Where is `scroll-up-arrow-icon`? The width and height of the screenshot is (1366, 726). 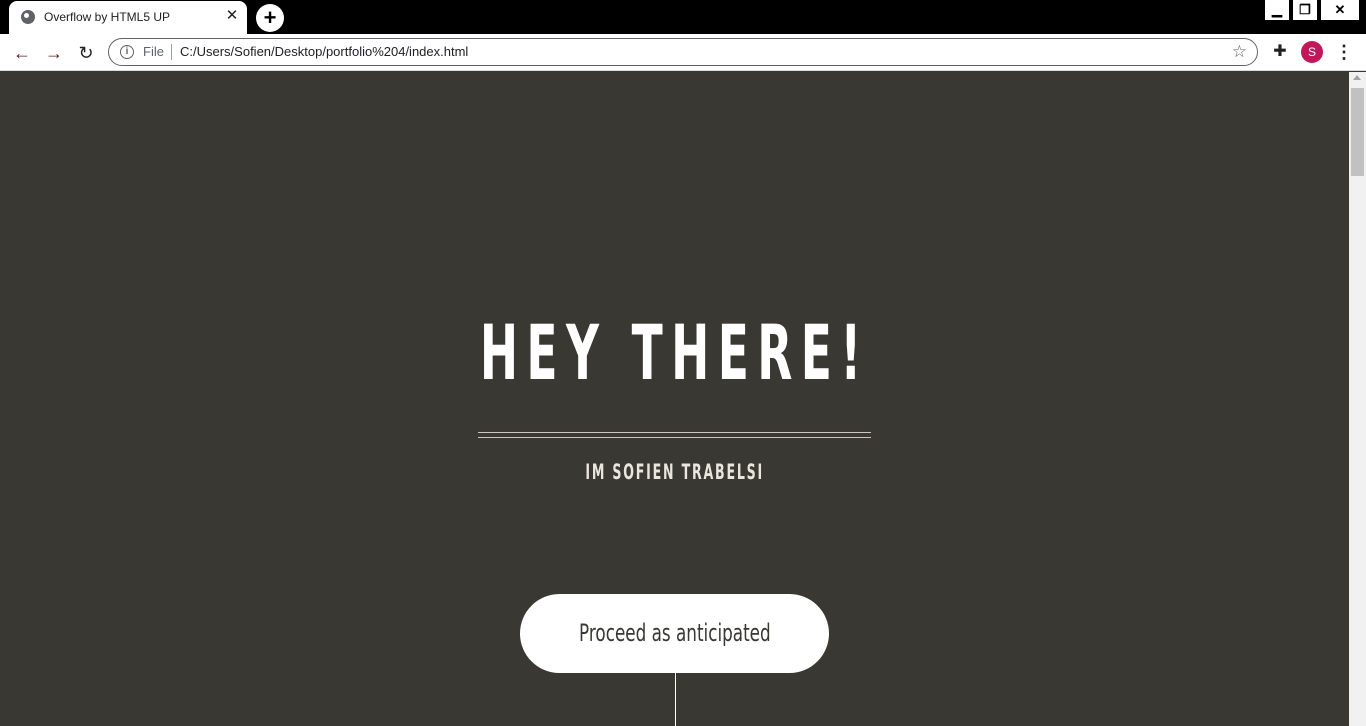
scroll-up-arrow-icon is located at coordinates (1357, 77).